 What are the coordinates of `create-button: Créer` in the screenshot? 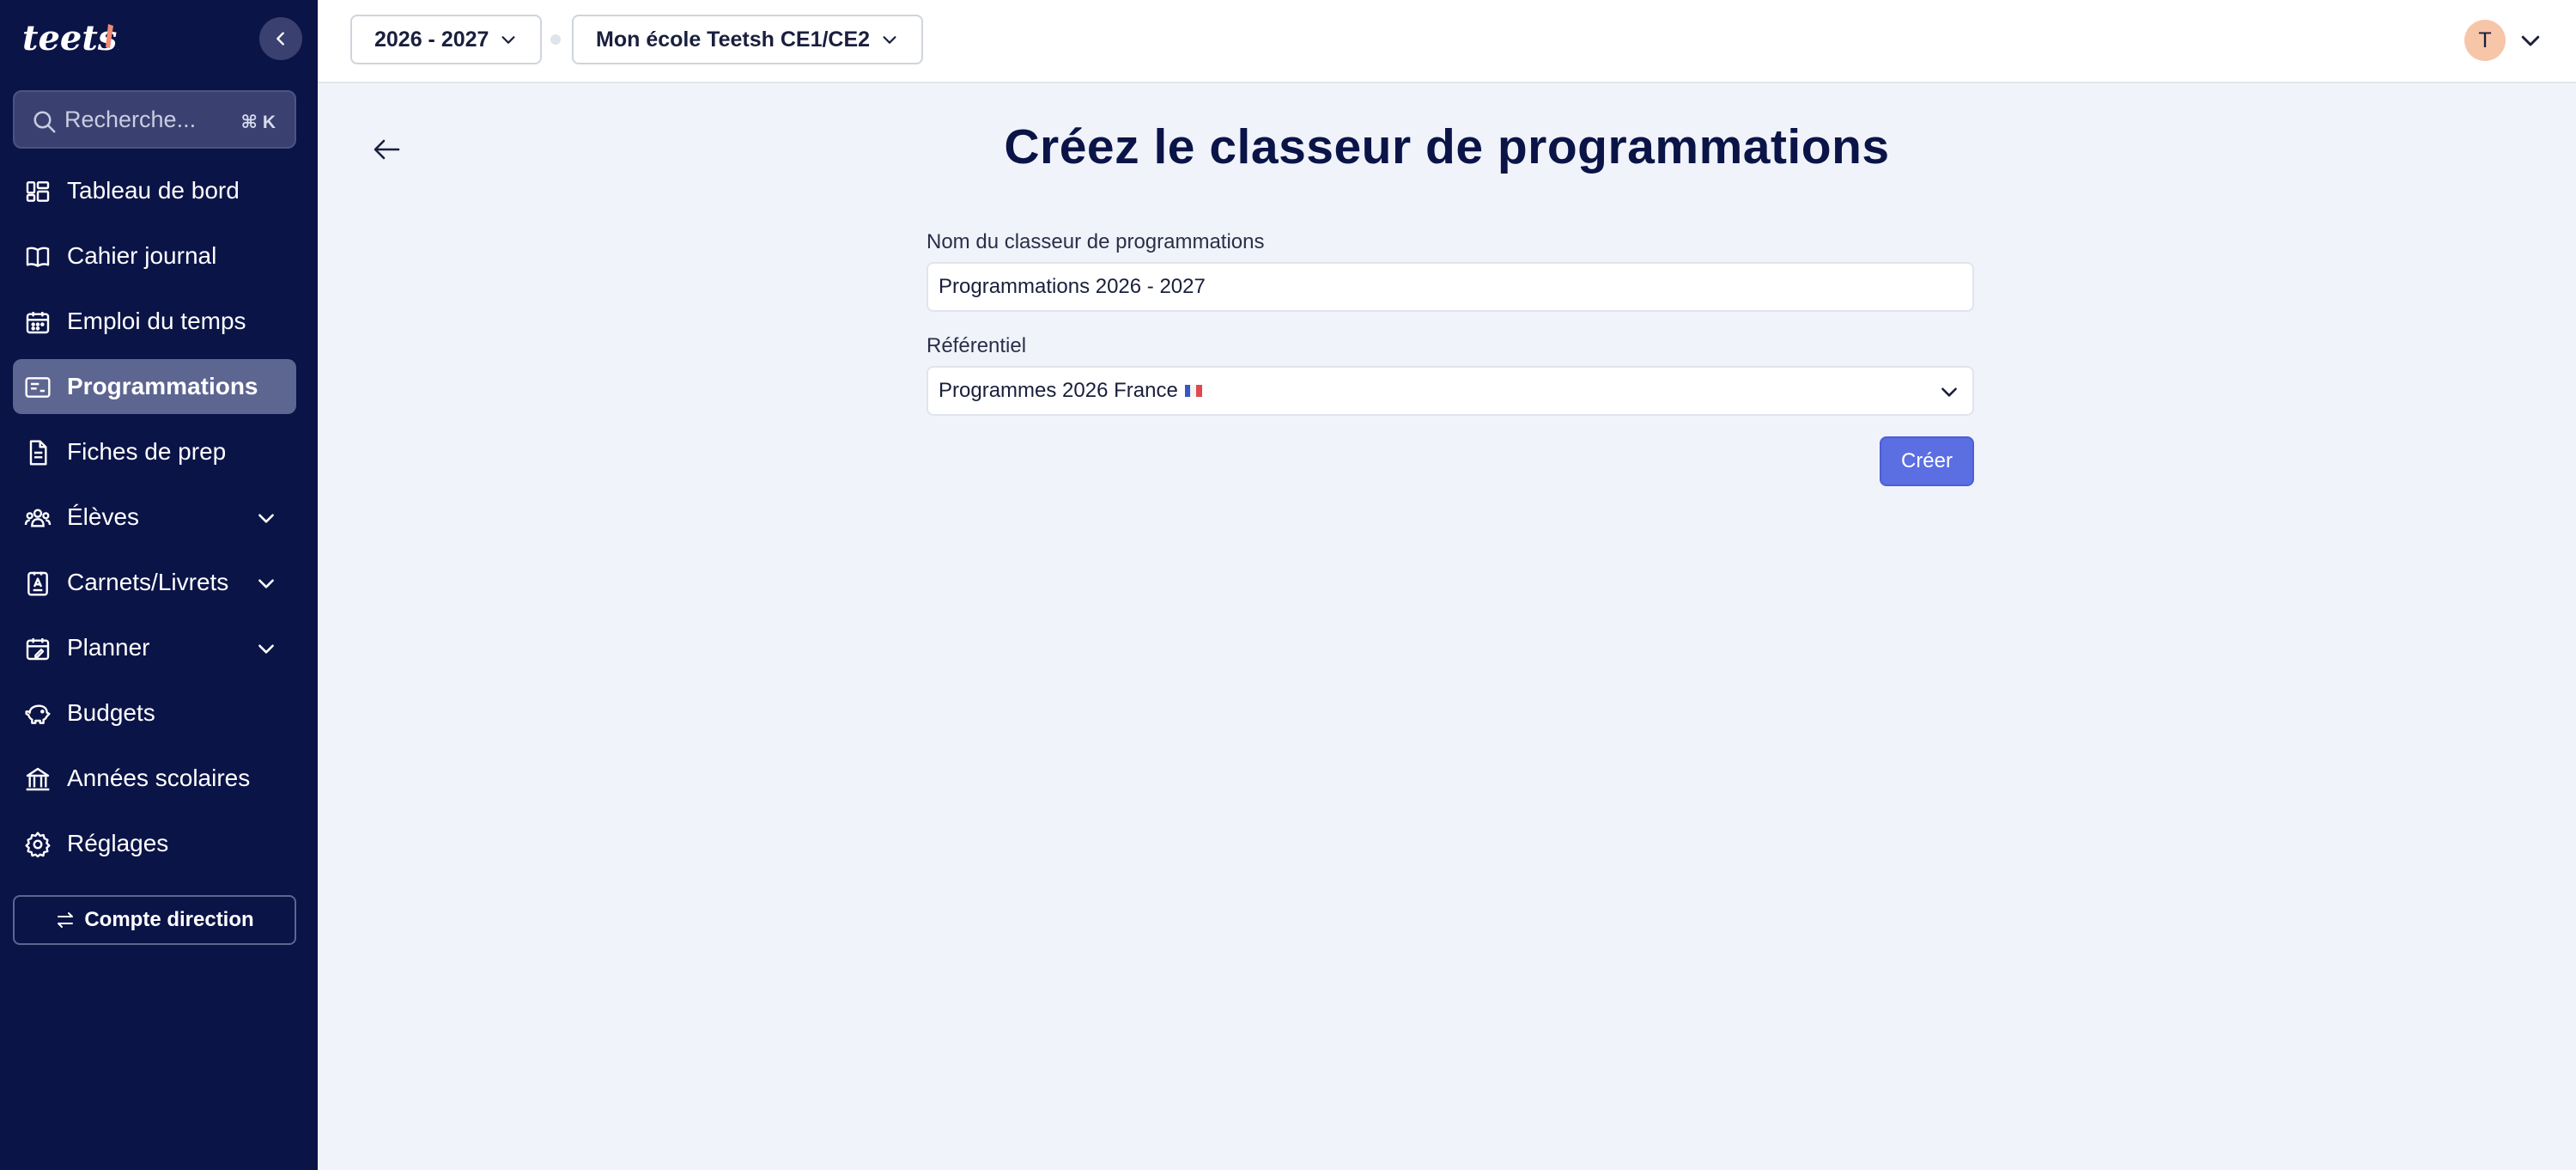 It's located at (1927, 461).